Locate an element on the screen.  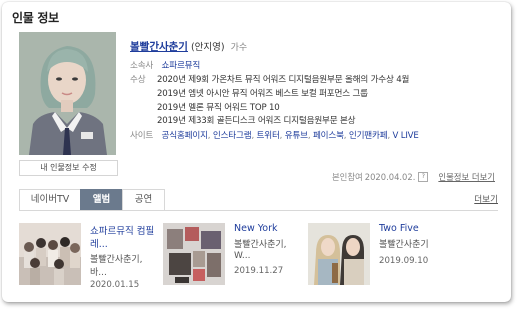
artist-role: 가수 is located at coordinates (239, 48).